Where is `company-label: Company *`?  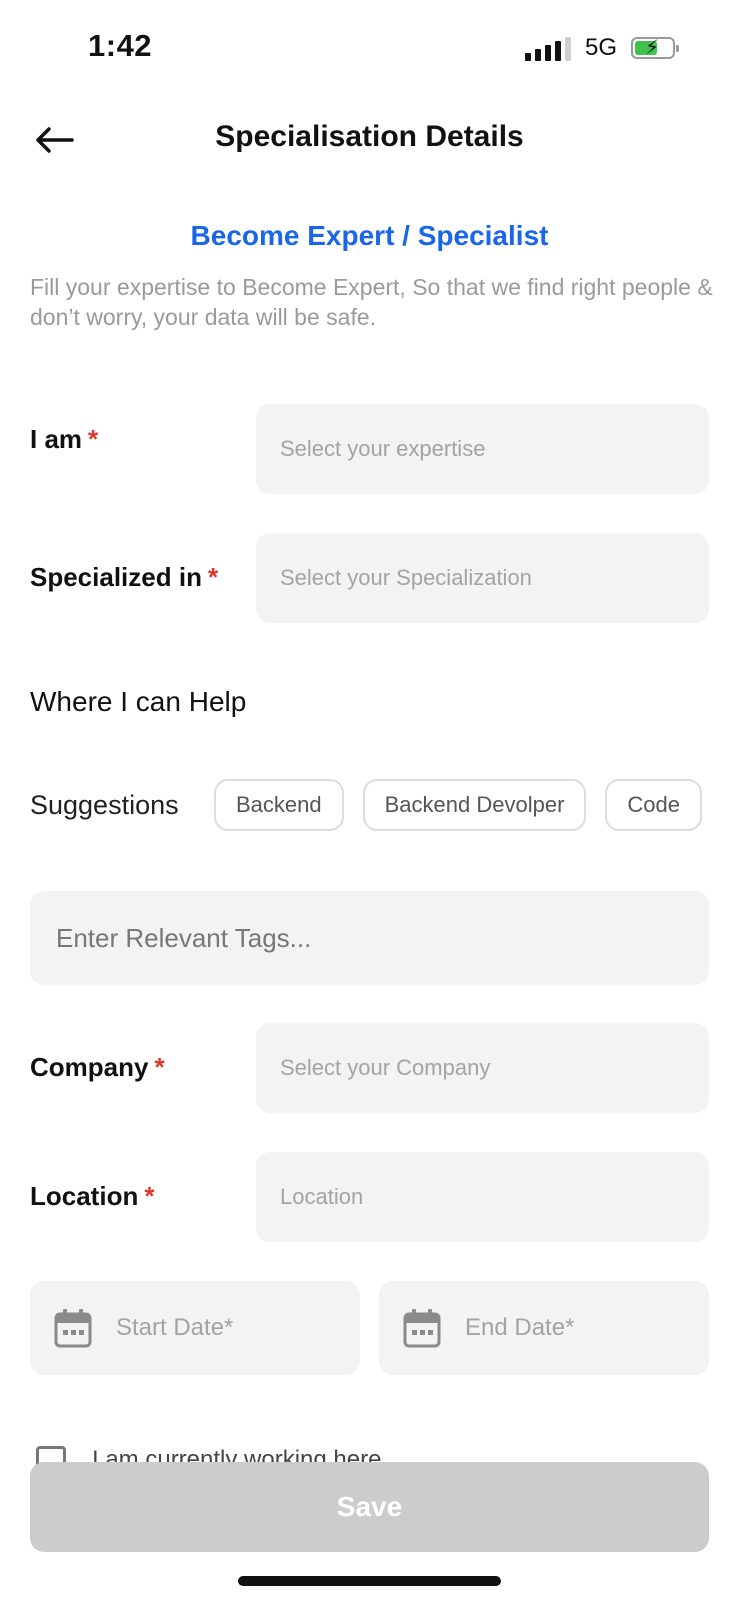
company-label: Company * is located at coordinates (97, 1067).